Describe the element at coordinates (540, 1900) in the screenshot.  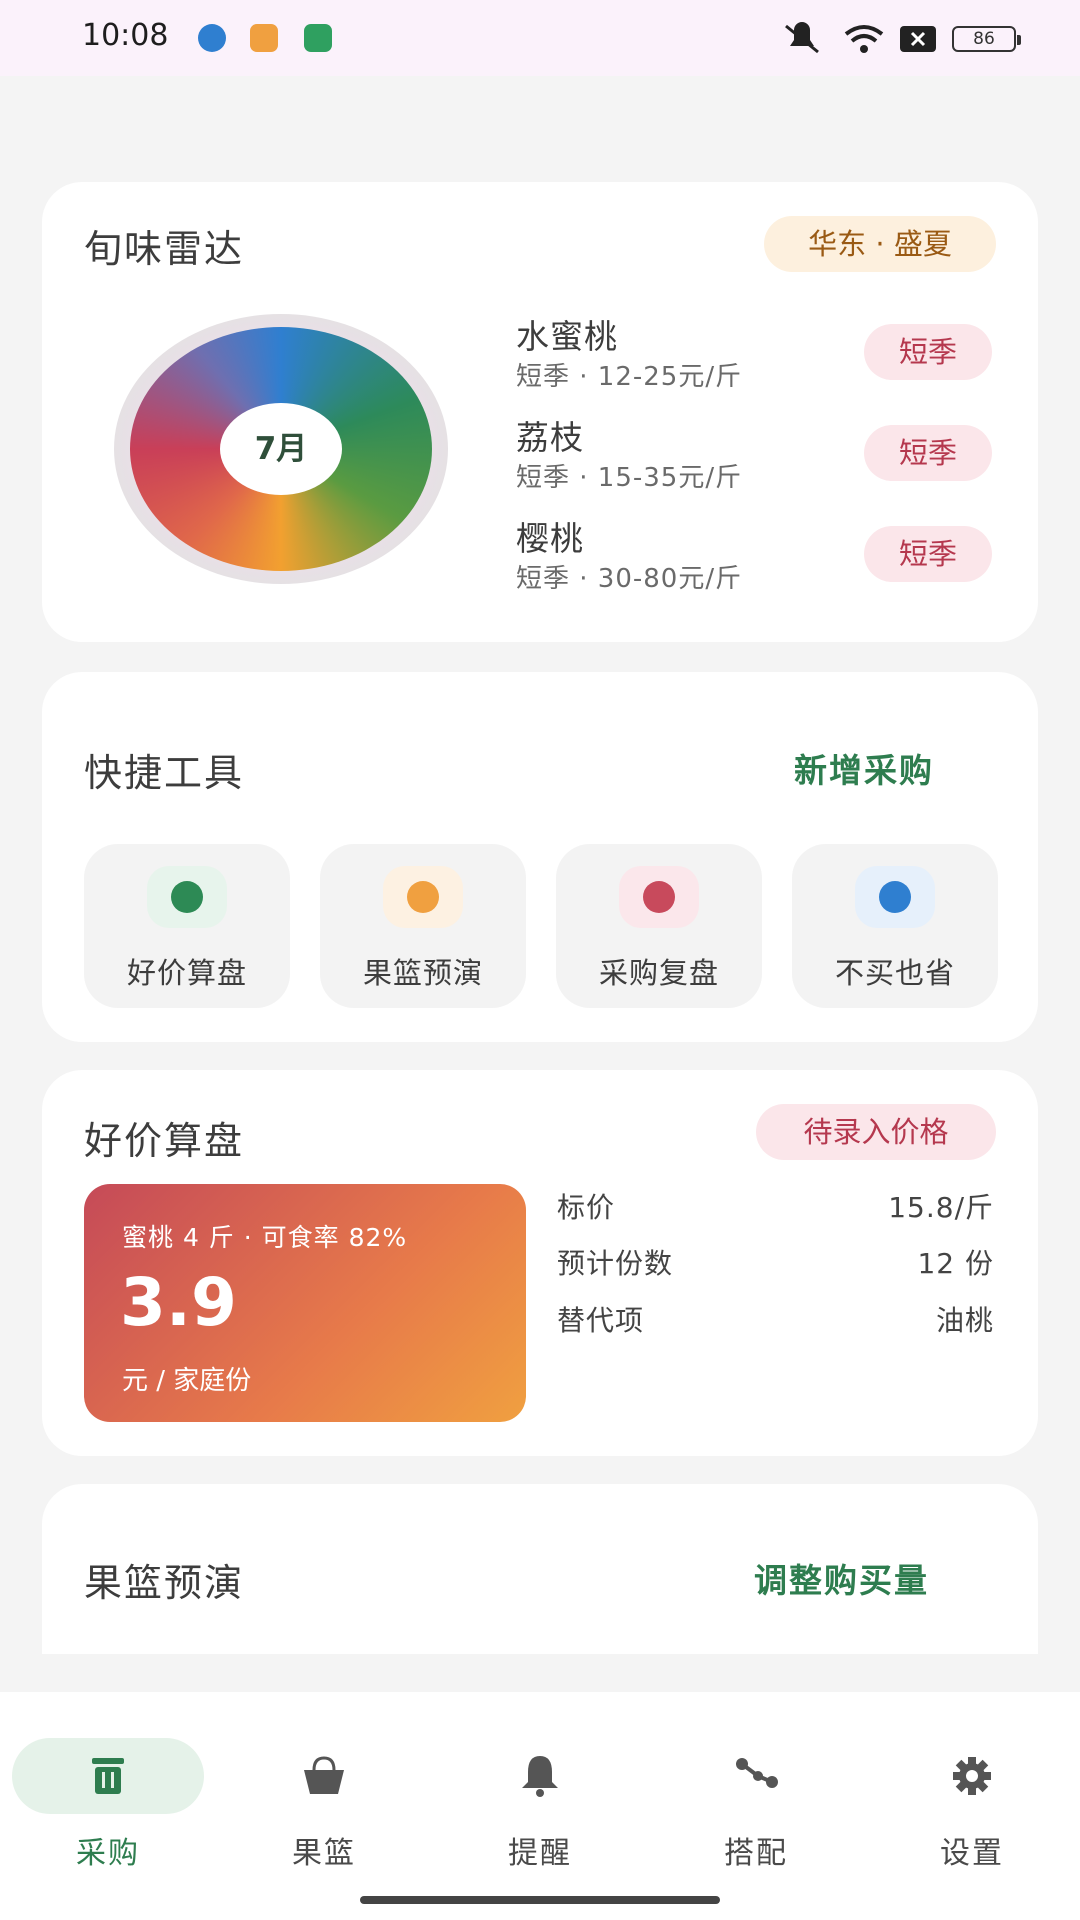
I see `home-indicator` at that location.